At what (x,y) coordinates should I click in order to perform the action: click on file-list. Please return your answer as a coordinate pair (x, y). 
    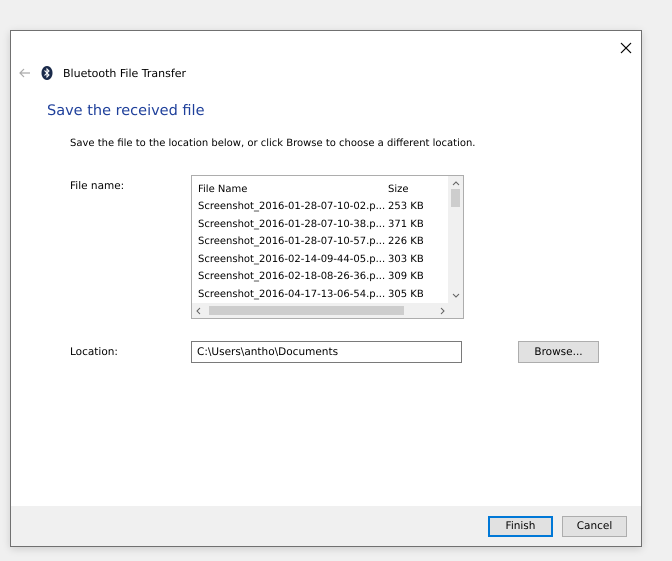
    Looking at the image, I should click on (327, 247).